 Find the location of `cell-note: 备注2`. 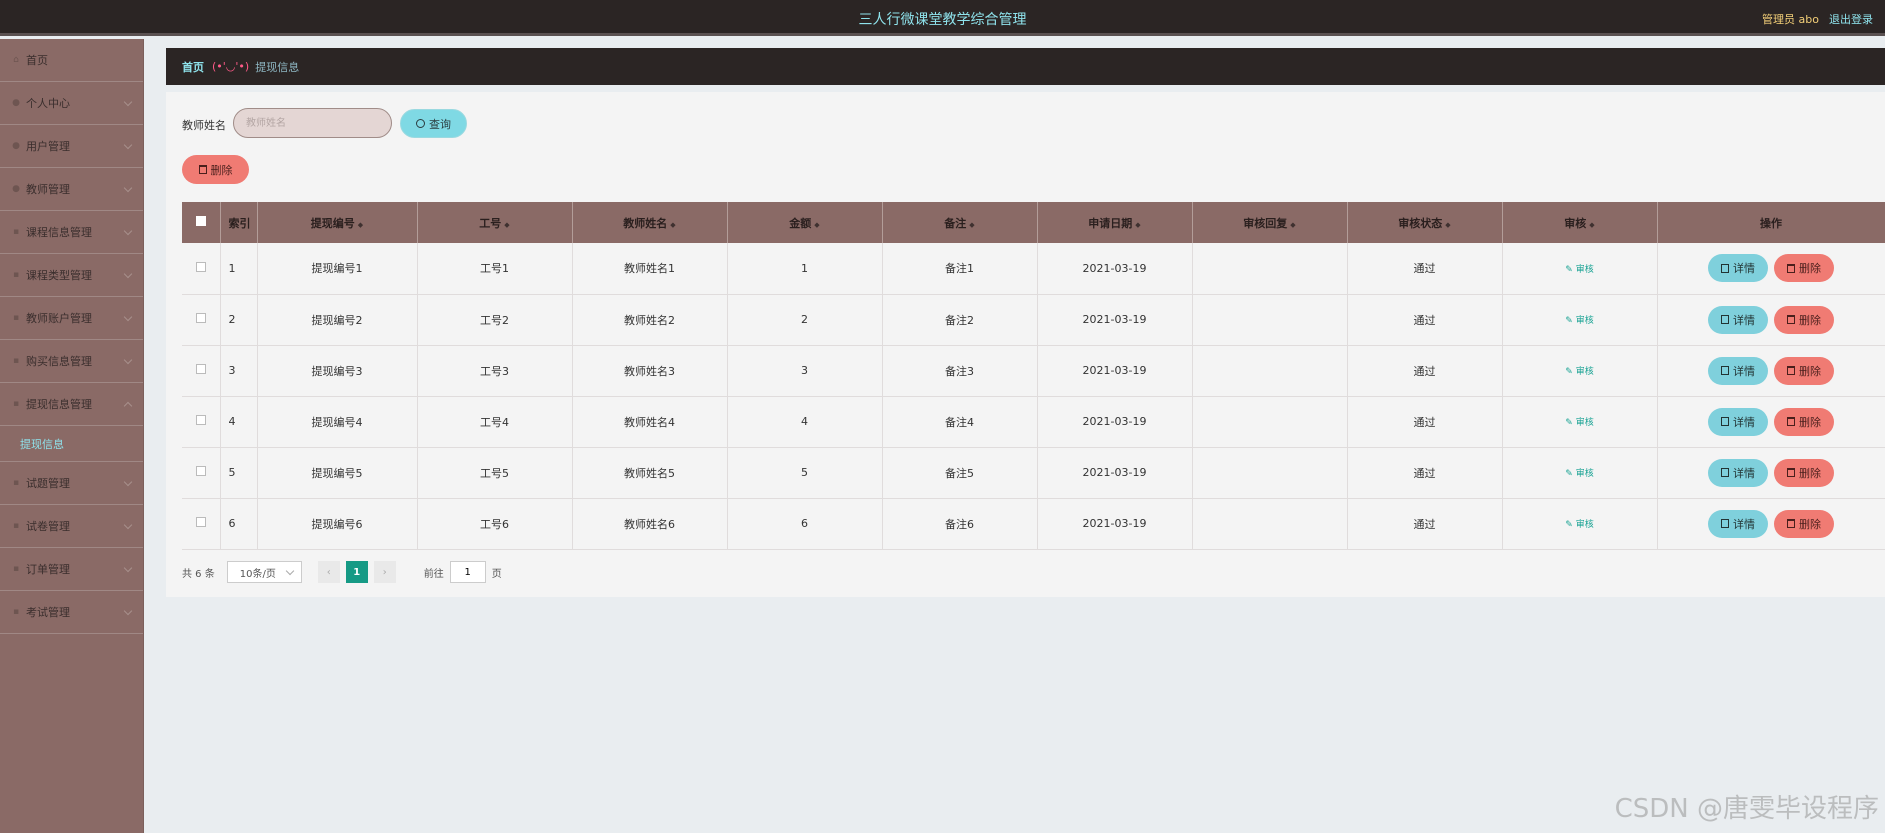

cell-note: 备注2 is located at coordinates (960, 320).